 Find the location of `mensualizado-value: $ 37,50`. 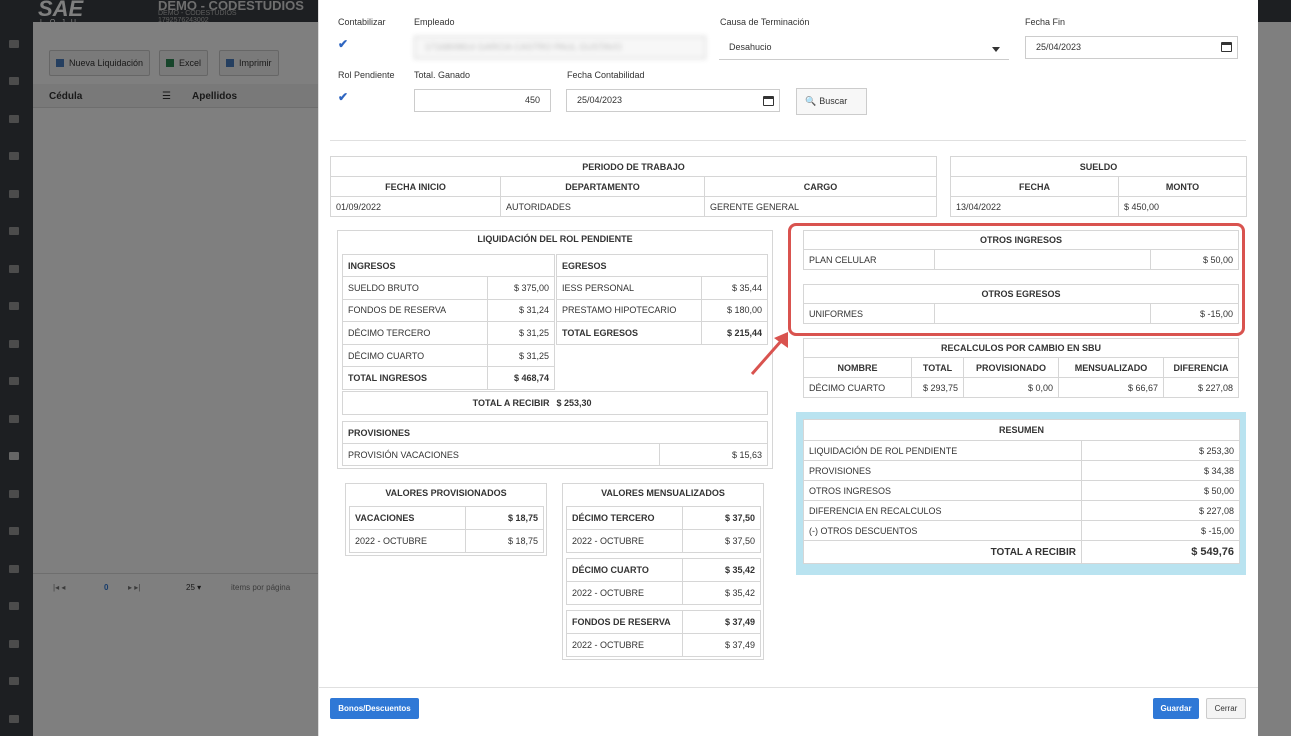

mensualizado-value: $ 37,50 is located at coordinates (721, 541).